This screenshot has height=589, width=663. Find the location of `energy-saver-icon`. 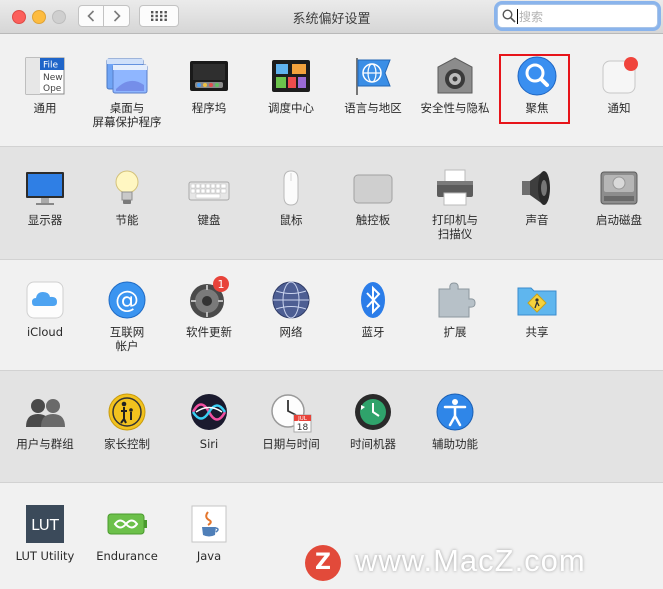

energy-saver-icon is located at coordinates (127, 188).